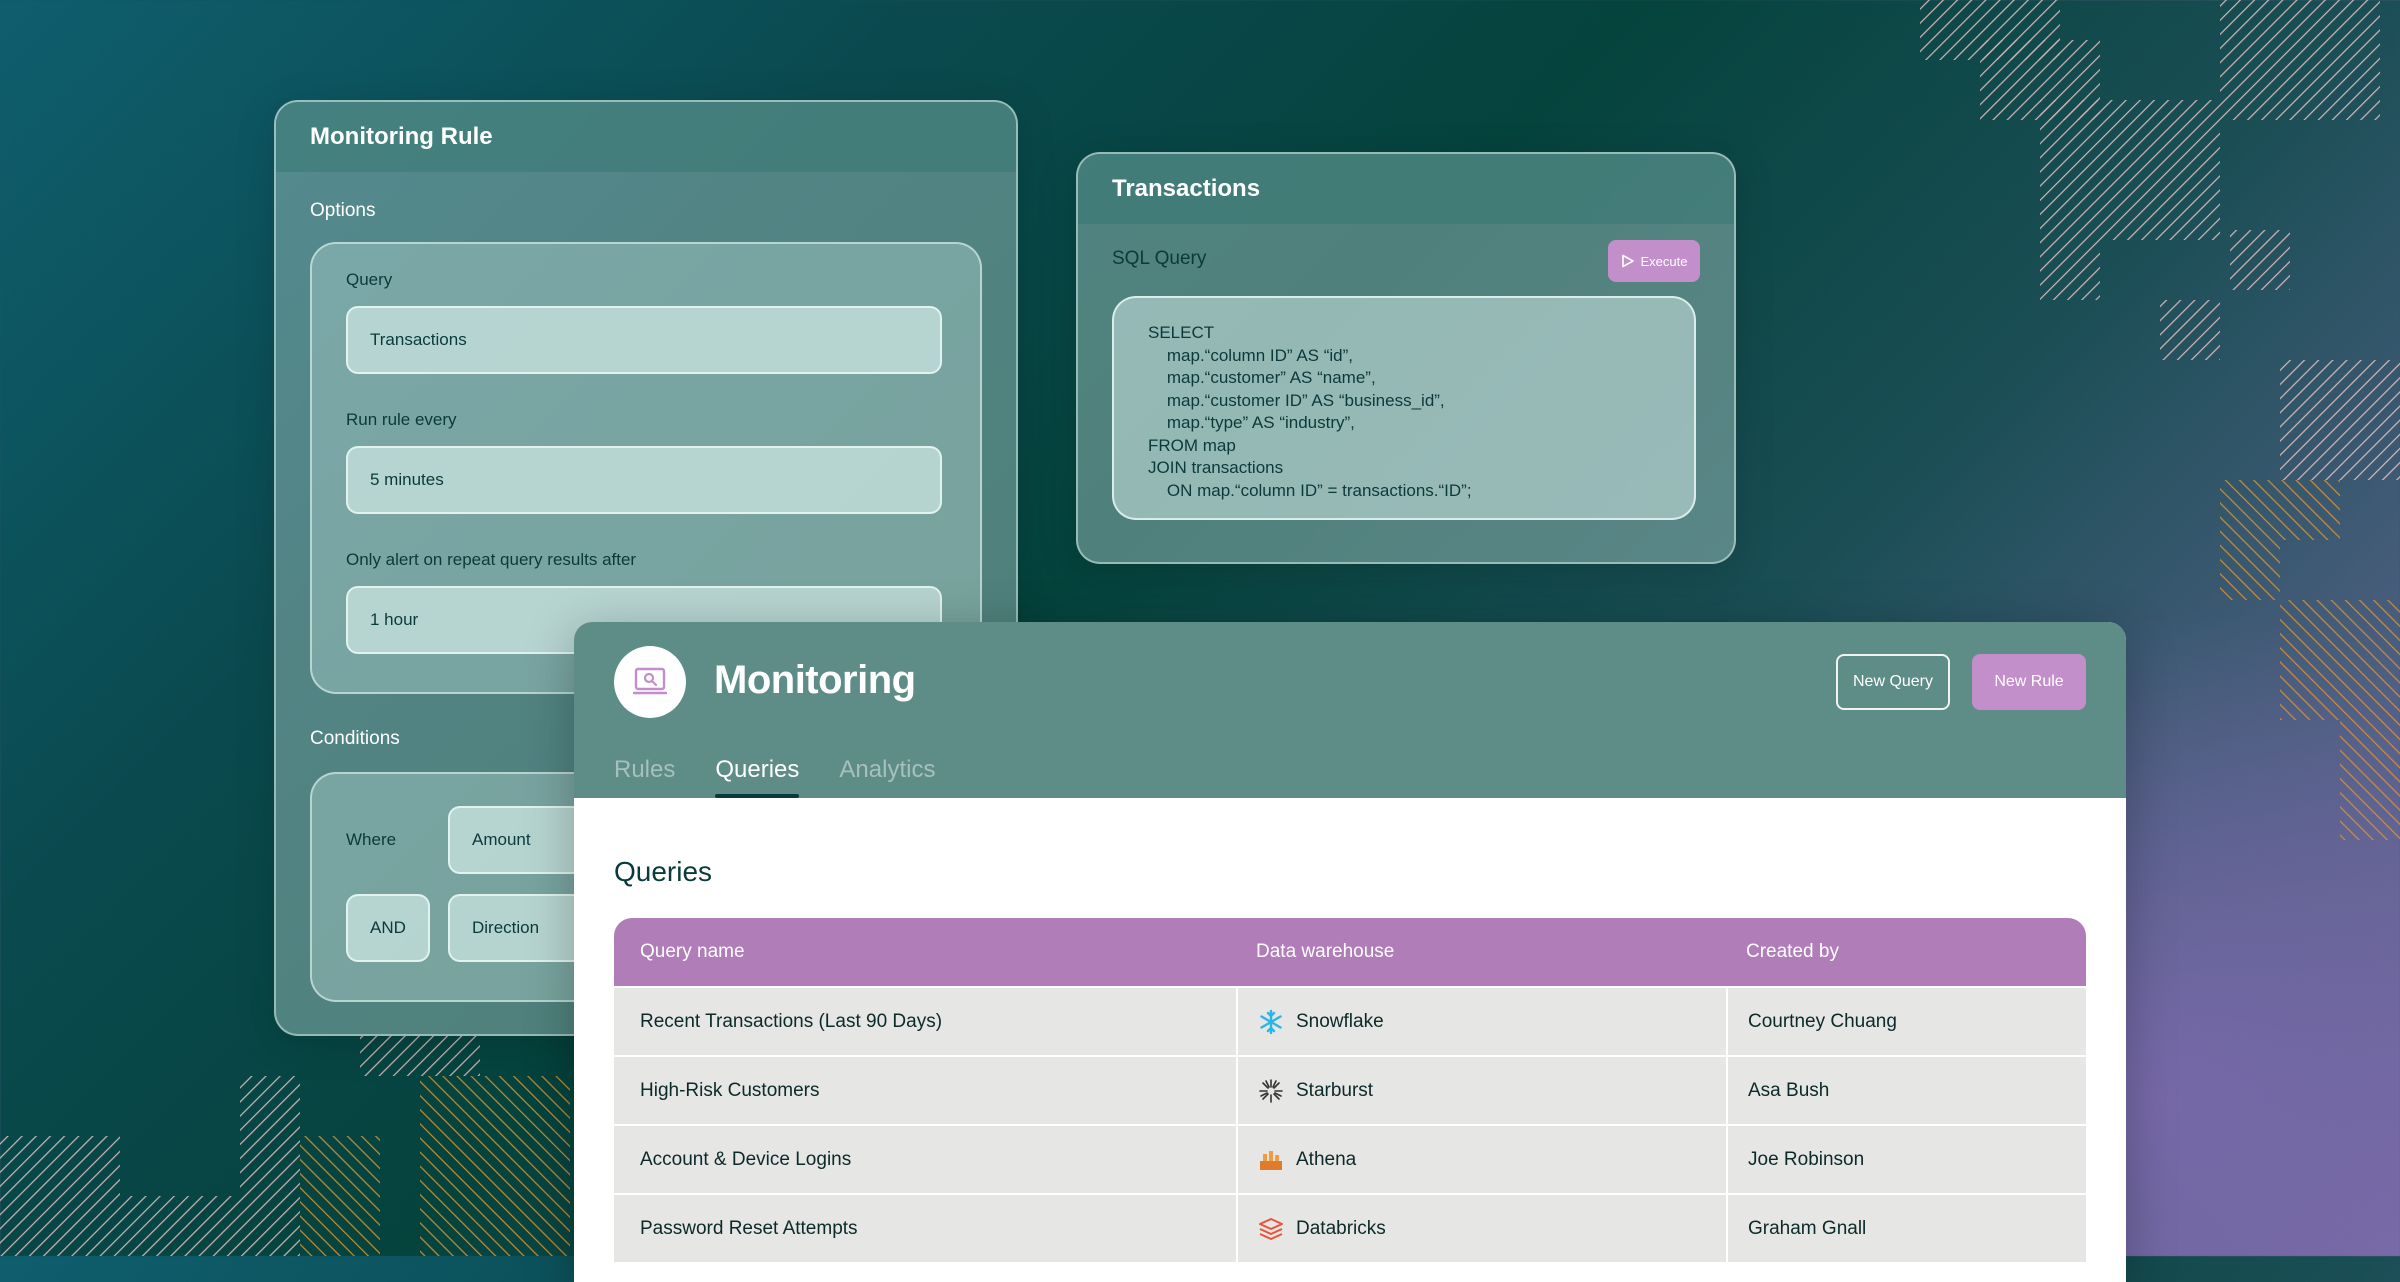 Image resolution: width=2400 pixels, height=1282 pixels. What do you see at coordinates (371, 839) in the screenshot?
I see `where-label: Where` at bounding box center [371, 839].